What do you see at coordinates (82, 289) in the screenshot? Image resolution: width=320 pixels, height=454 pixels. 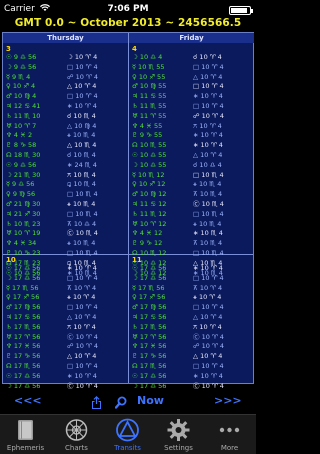 I see `transit-entry: ⊼ 10 ♈ 4` at bounding box center [82, 289].